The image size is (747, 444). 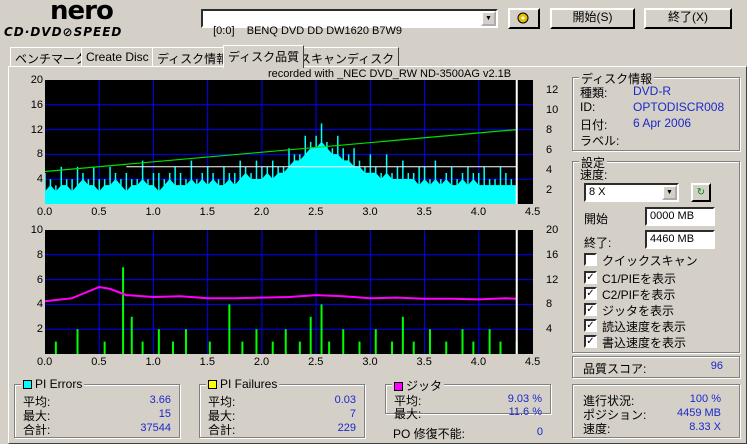 I want to click on tab-disc-quality: ディスク品質, so click(x=264, y=56).